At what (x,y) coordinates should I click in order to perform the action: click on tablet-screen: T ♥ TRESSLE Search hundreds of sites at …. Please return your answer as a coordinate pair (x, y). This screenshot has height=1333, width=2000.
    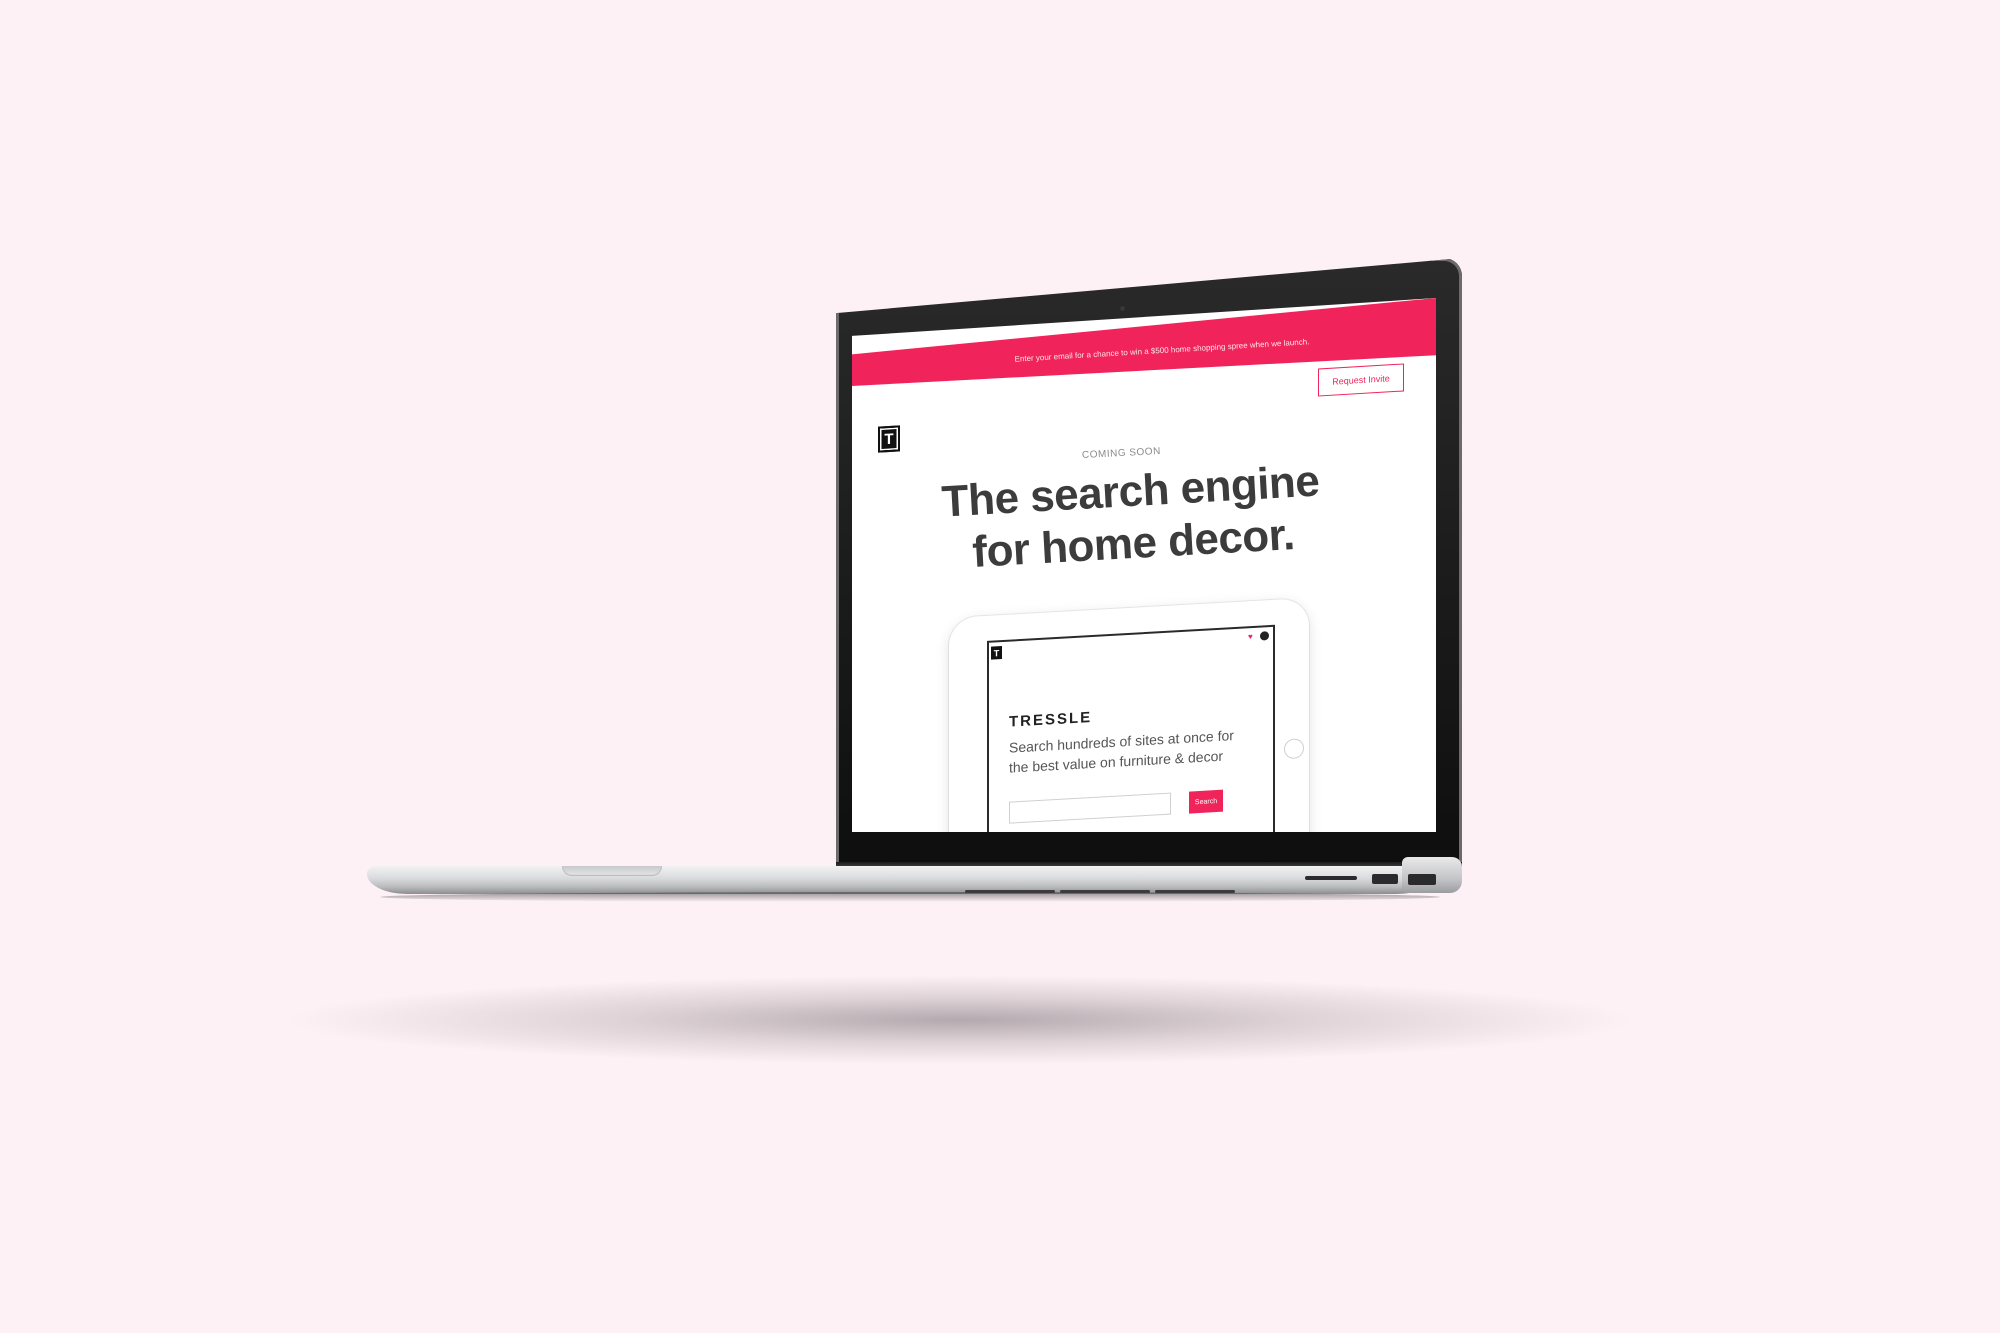
    Looking at the image, I should click on (1131, 728).